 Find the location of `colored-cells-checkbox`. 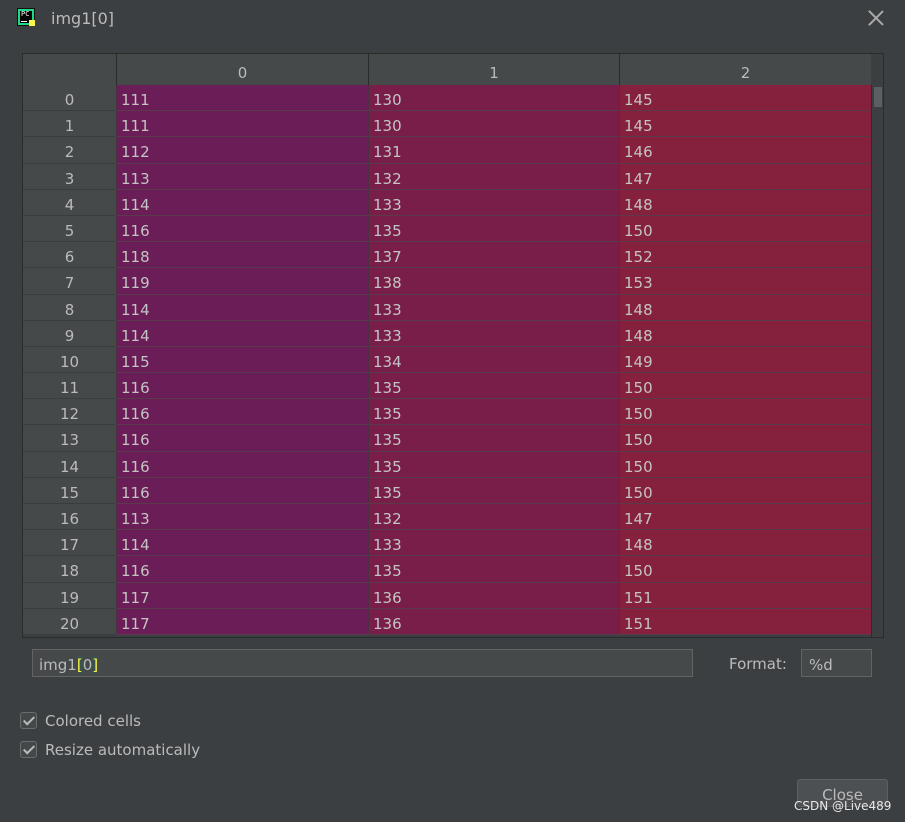

colored-cells-checkbox is located at coordinates (28, 720).